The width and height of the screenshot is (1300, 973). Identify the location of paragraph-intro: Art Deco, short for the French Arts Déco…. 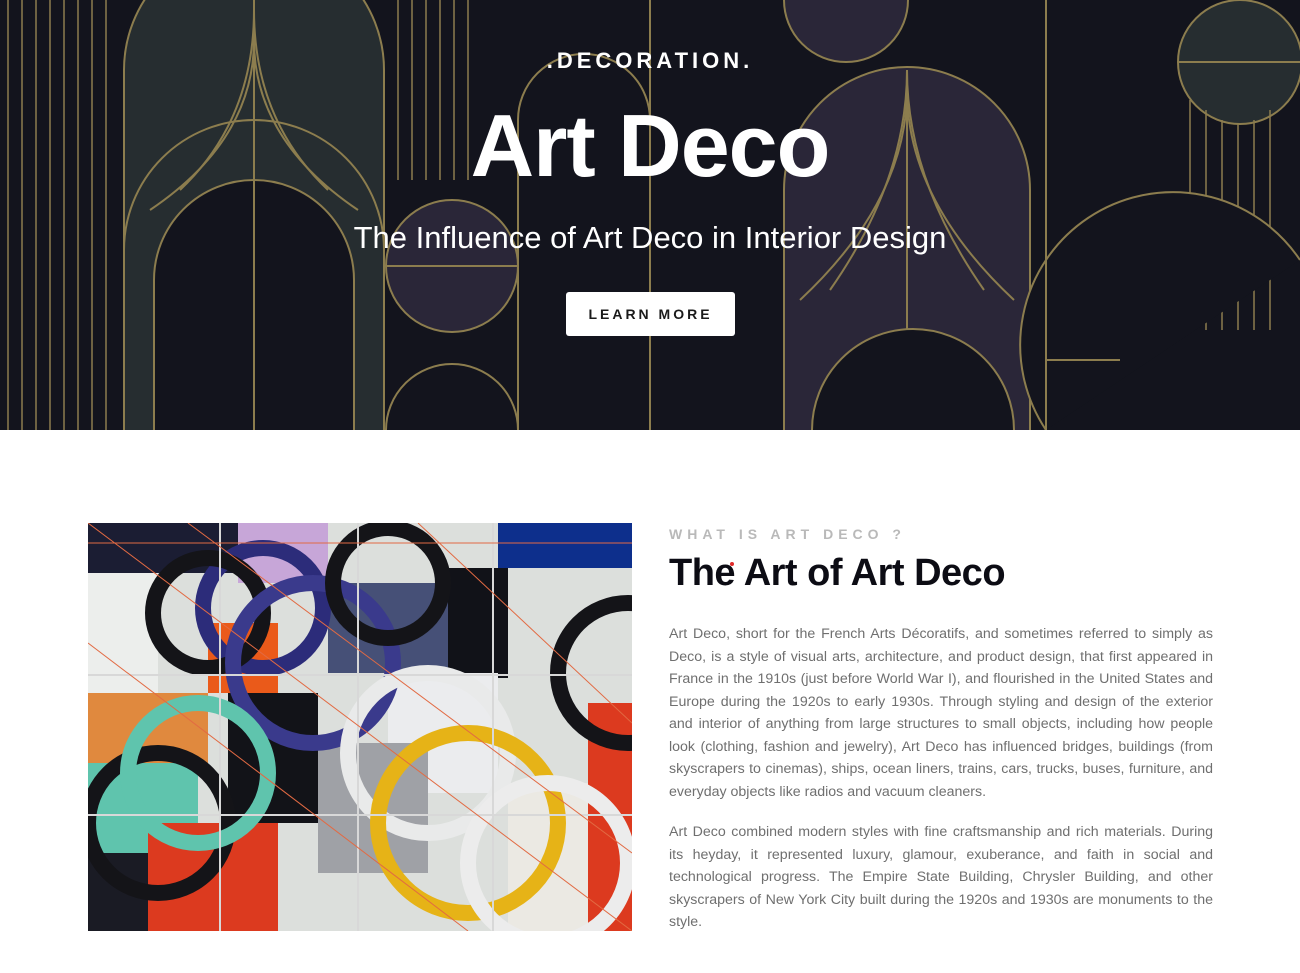
(941, 713).